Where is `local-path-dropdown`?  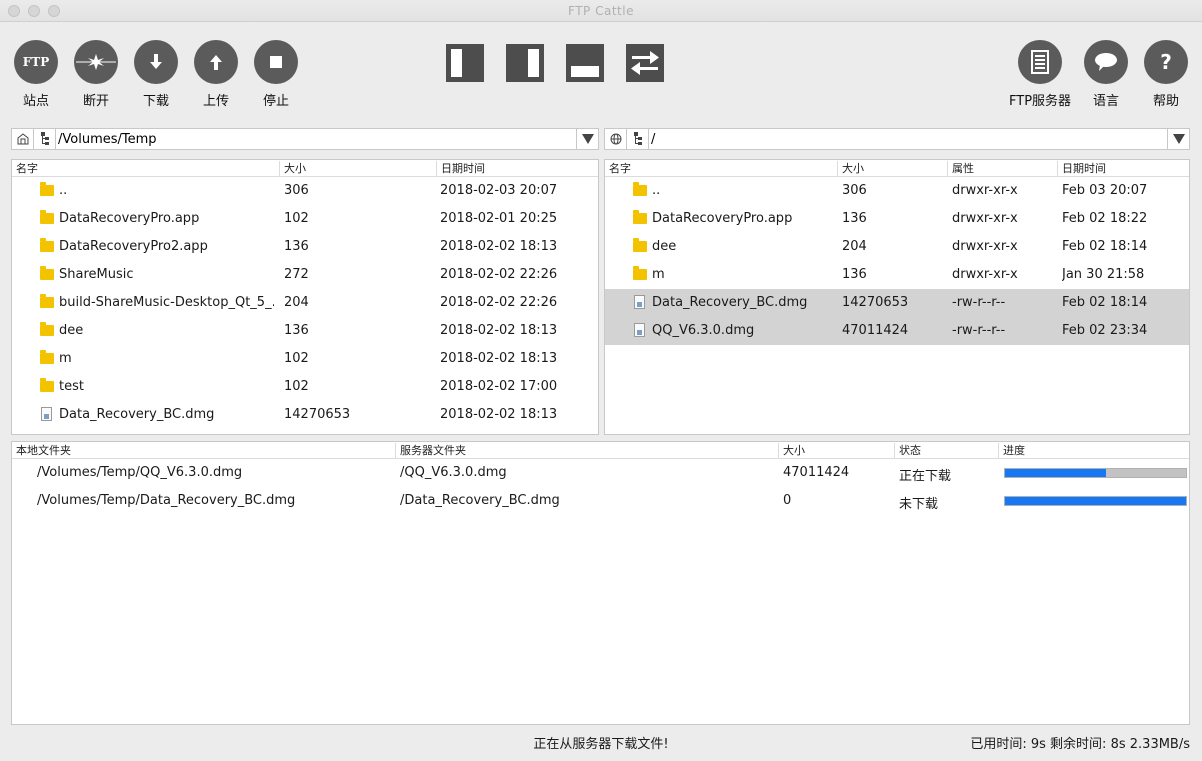
local-path-dropdown is located at coordinates (587, 139).